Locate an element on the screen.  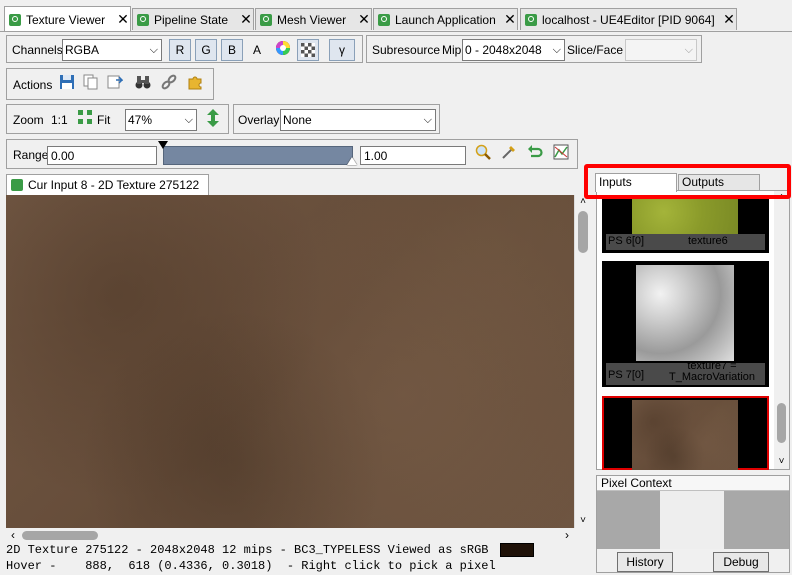
viewer-tab-cur-input: Cur Input 8 - 2D Texture 275122 is located at coordinates (107, 184).